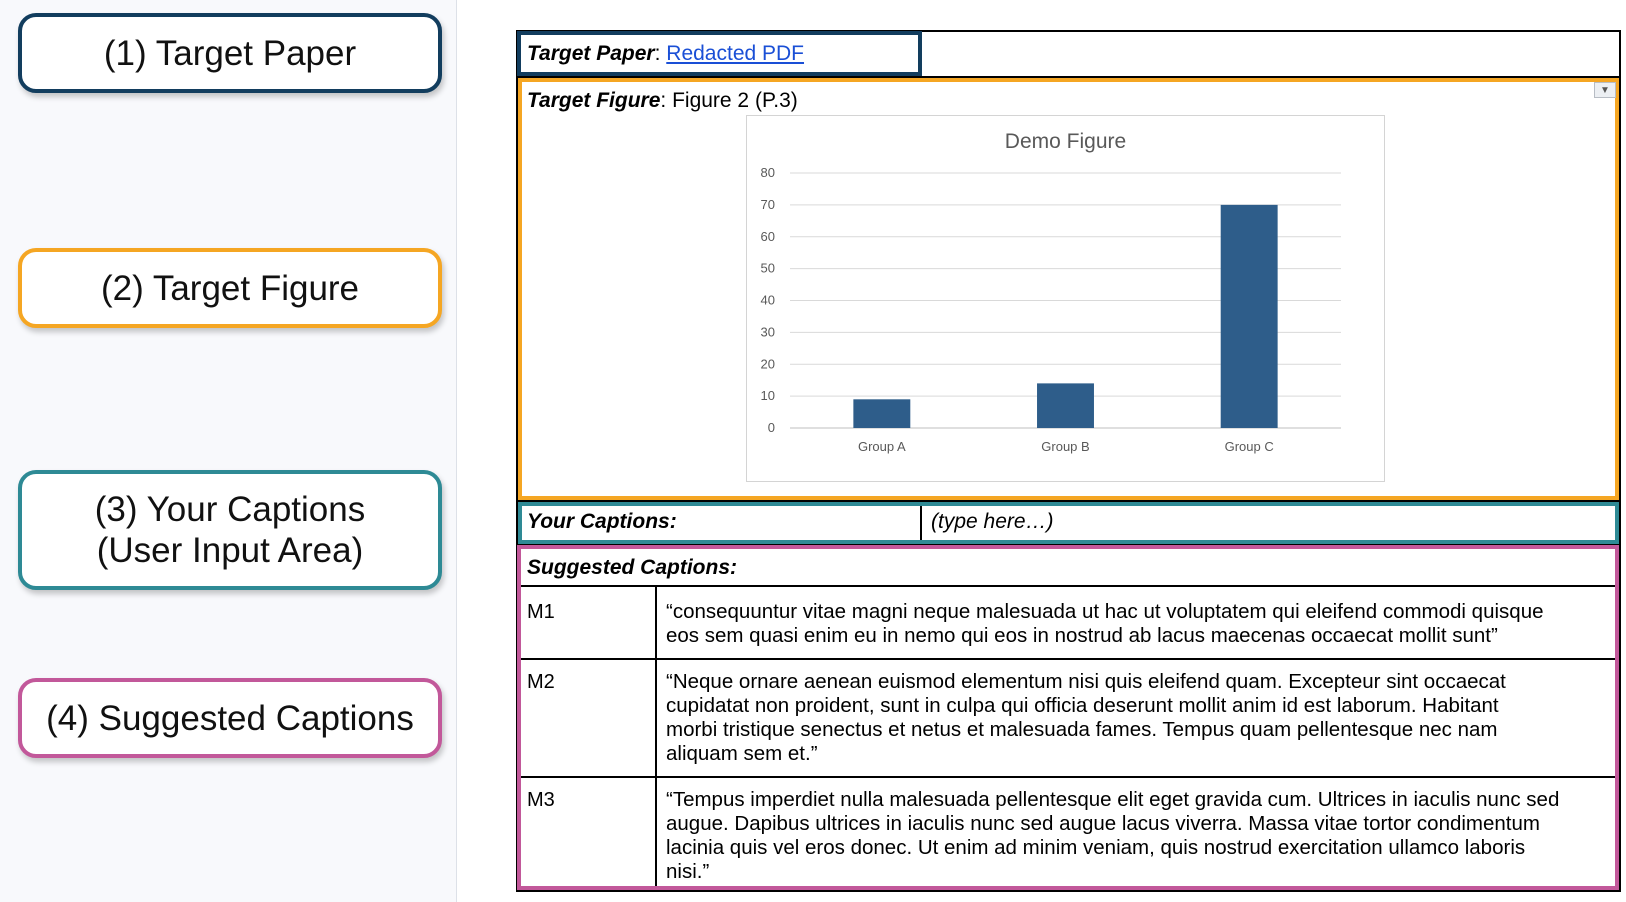 The image size is (1626, 902). What do you see at coordinates (602, 521) in the screenshot?
I see `your-captions-label: Your Captions:` at bounding box center [602, 521].